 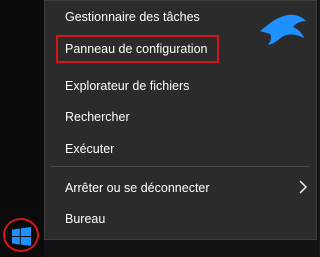 I want to click on menu-item-file-explorer: Explorateur de fichiers, so click(x=127, y=86).